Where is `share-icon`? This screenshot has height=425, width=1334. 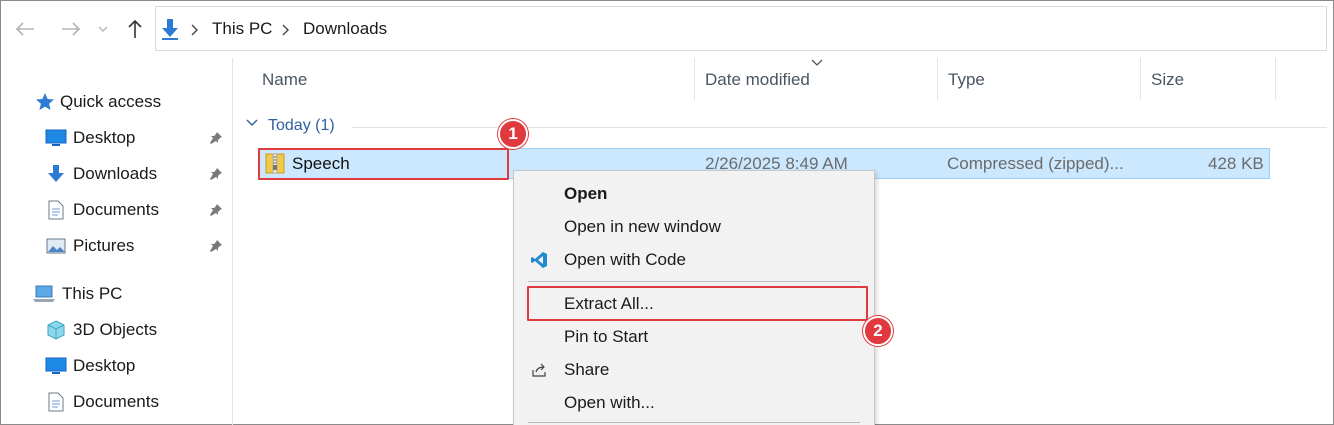 share-icon is located at coordinates (539, 370).